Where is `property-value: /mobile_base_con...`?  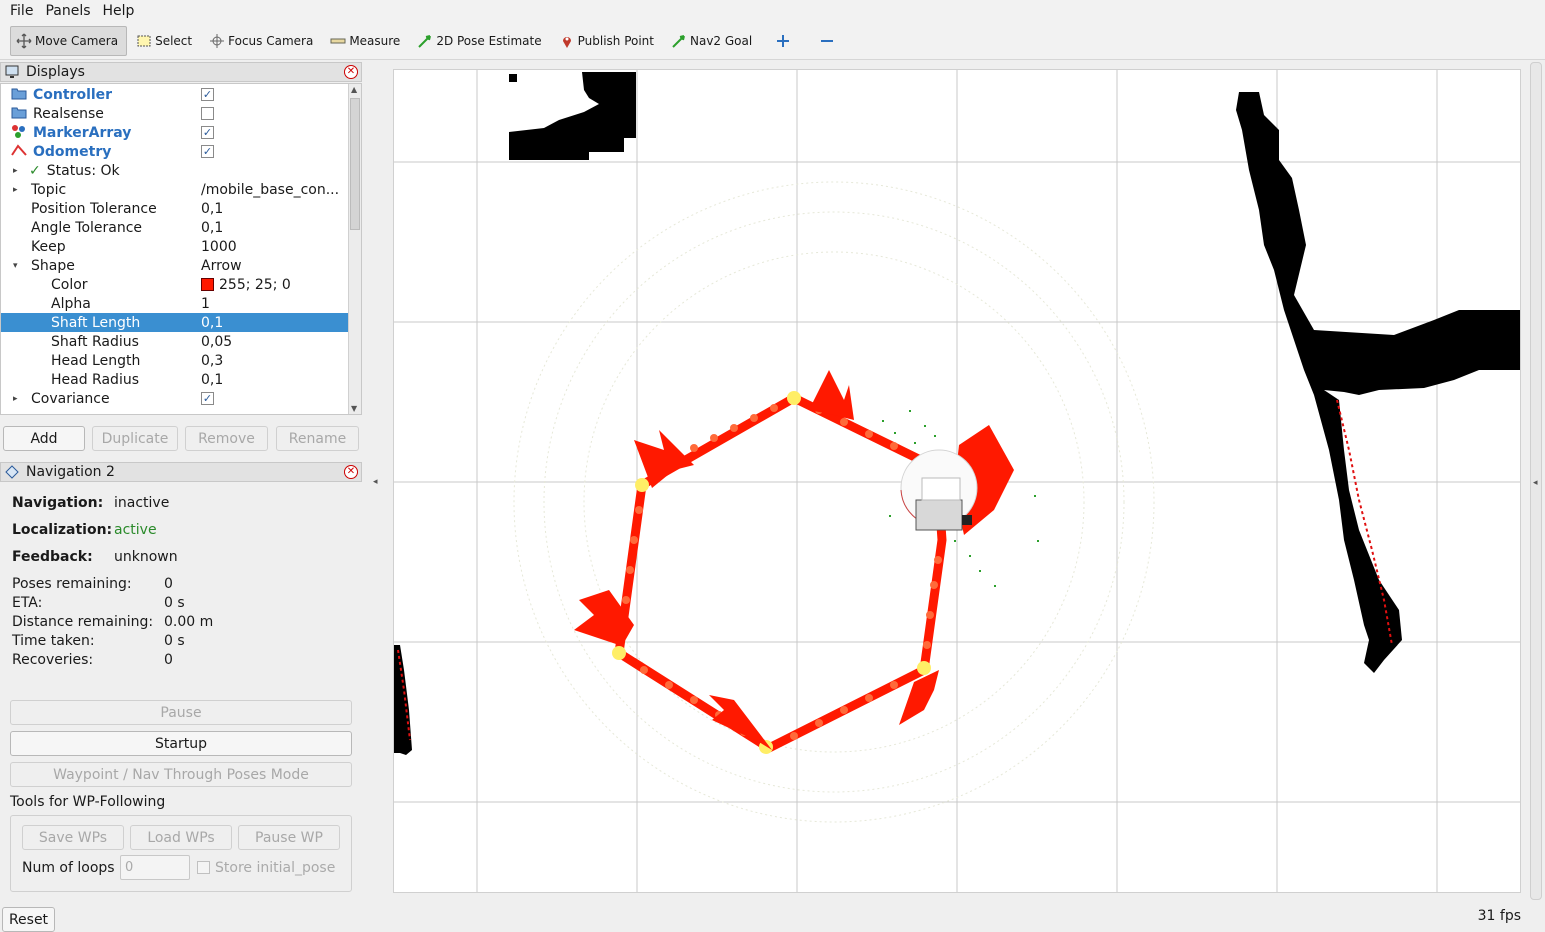 property-value: /mobile_base_con... is located at coordinates (270, 190).